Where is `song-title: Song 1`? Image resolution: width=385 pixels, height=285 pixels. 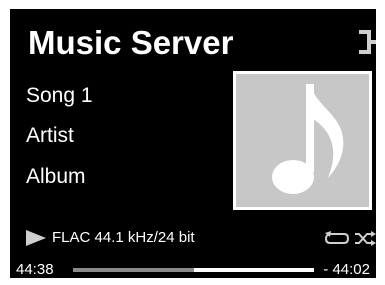 song-title: Song 1 is located at coordinates (59, 95).